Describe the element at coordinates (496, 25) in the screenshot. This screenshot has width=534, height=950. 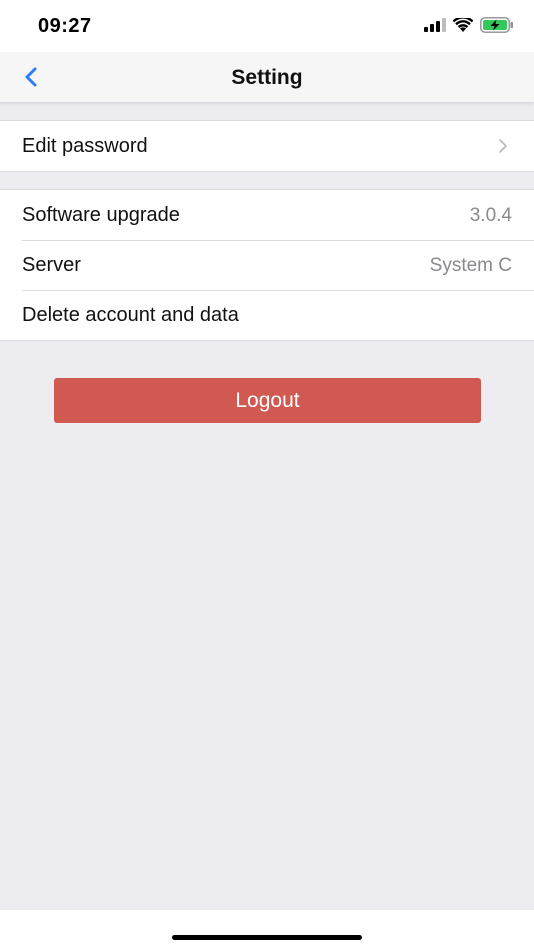
I see `battery-charging-icon` at that location.